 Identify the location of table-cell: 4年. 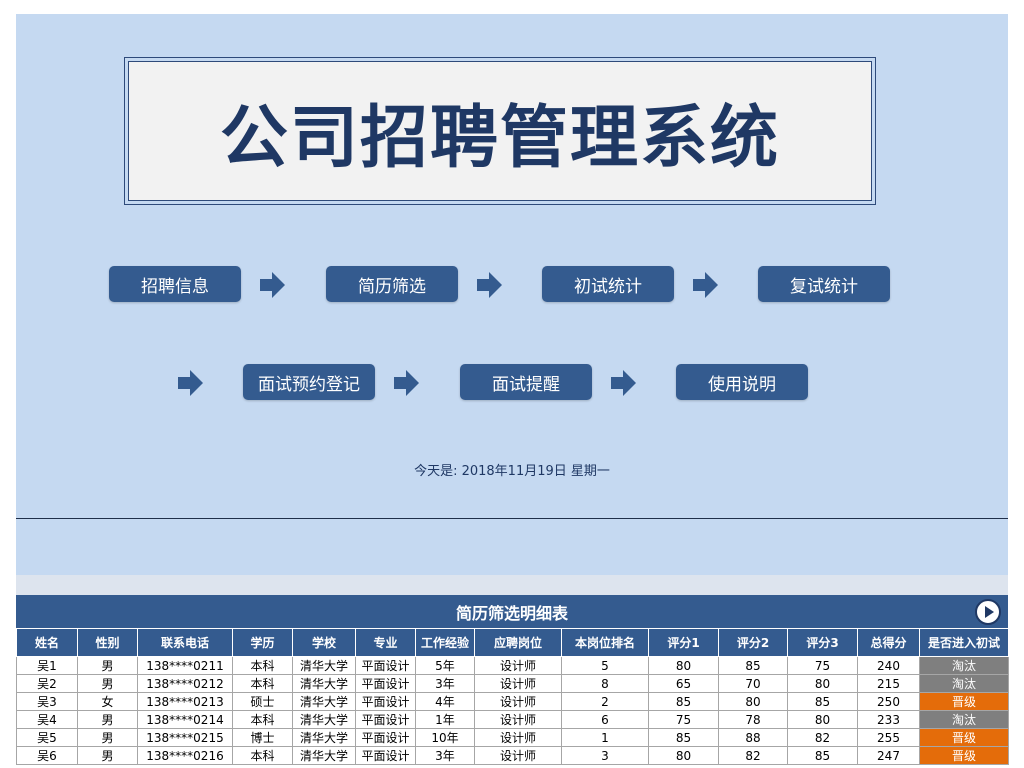
(445, 701).